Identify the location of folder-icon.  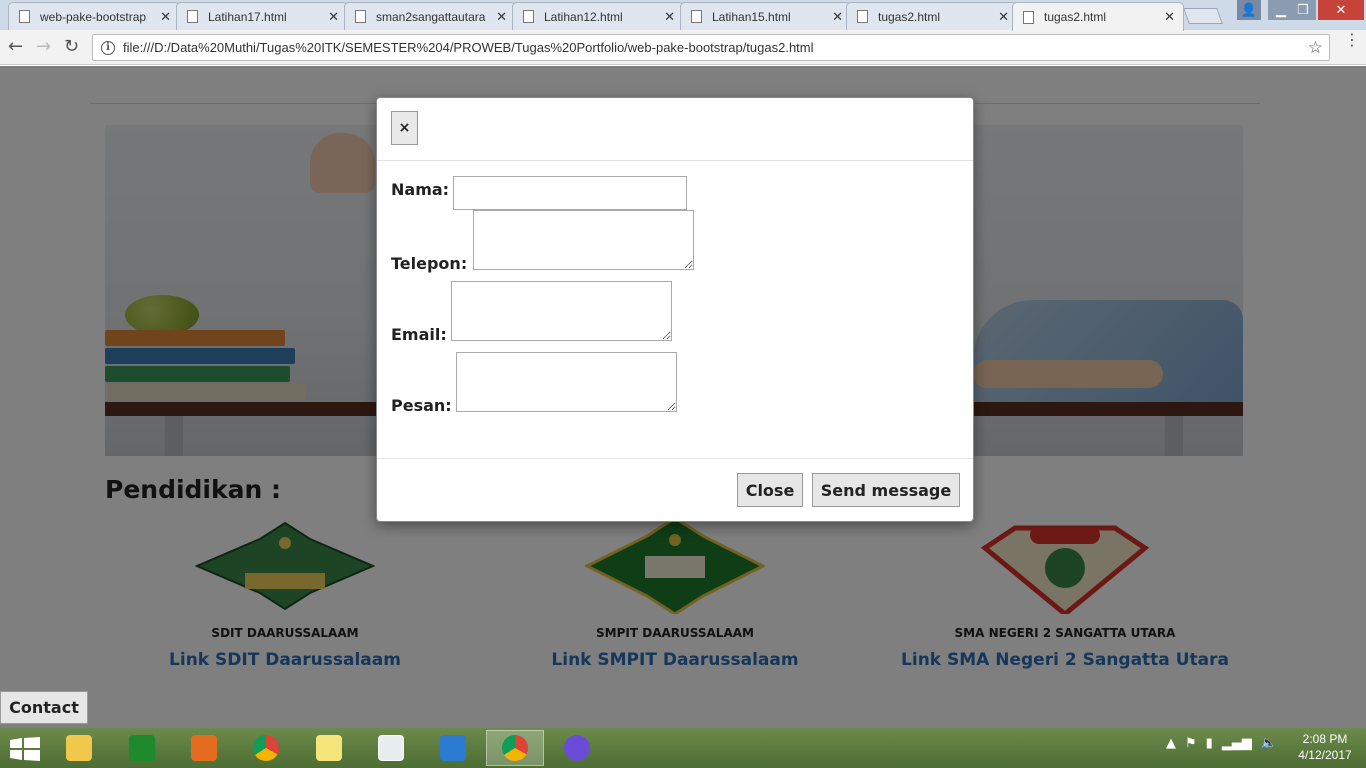
(79, 748).